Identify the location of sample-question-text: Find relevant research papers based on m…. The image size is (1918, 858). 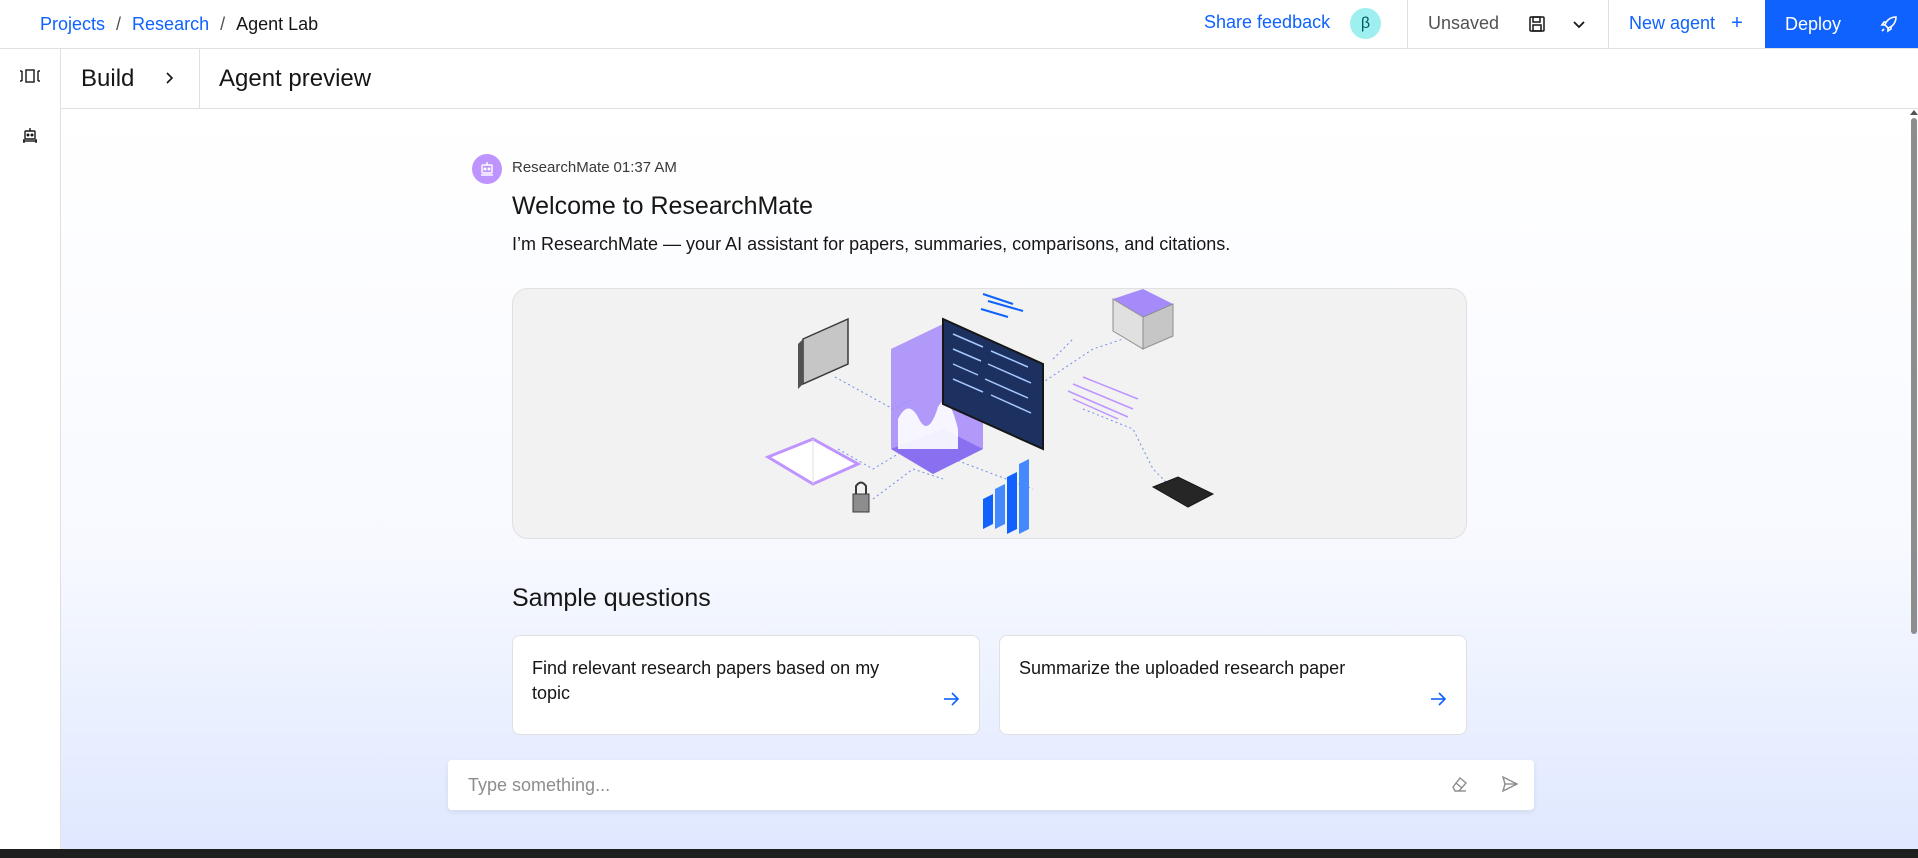
(706, 680).